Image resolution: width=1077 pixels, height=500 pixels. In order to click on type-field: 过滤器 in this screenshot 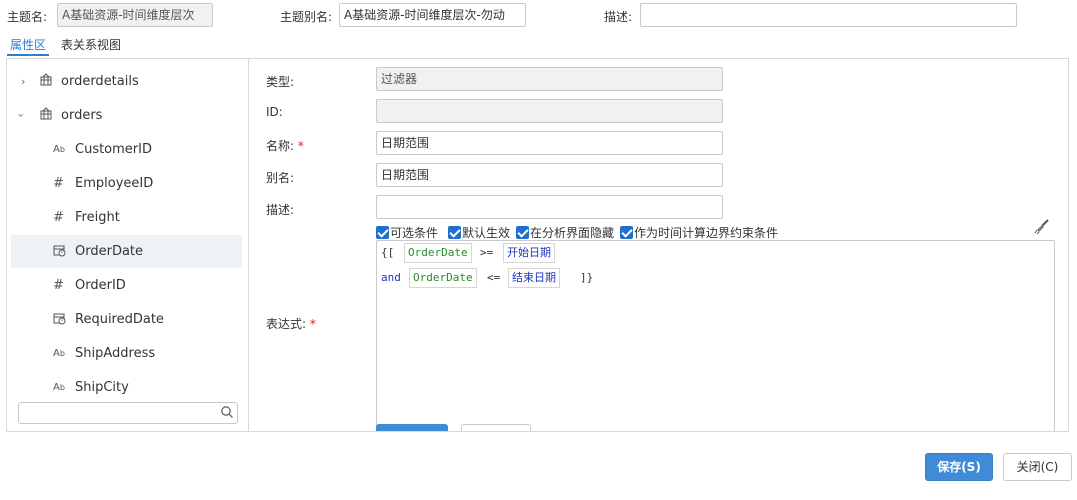, I will do `click(549, 79)`.